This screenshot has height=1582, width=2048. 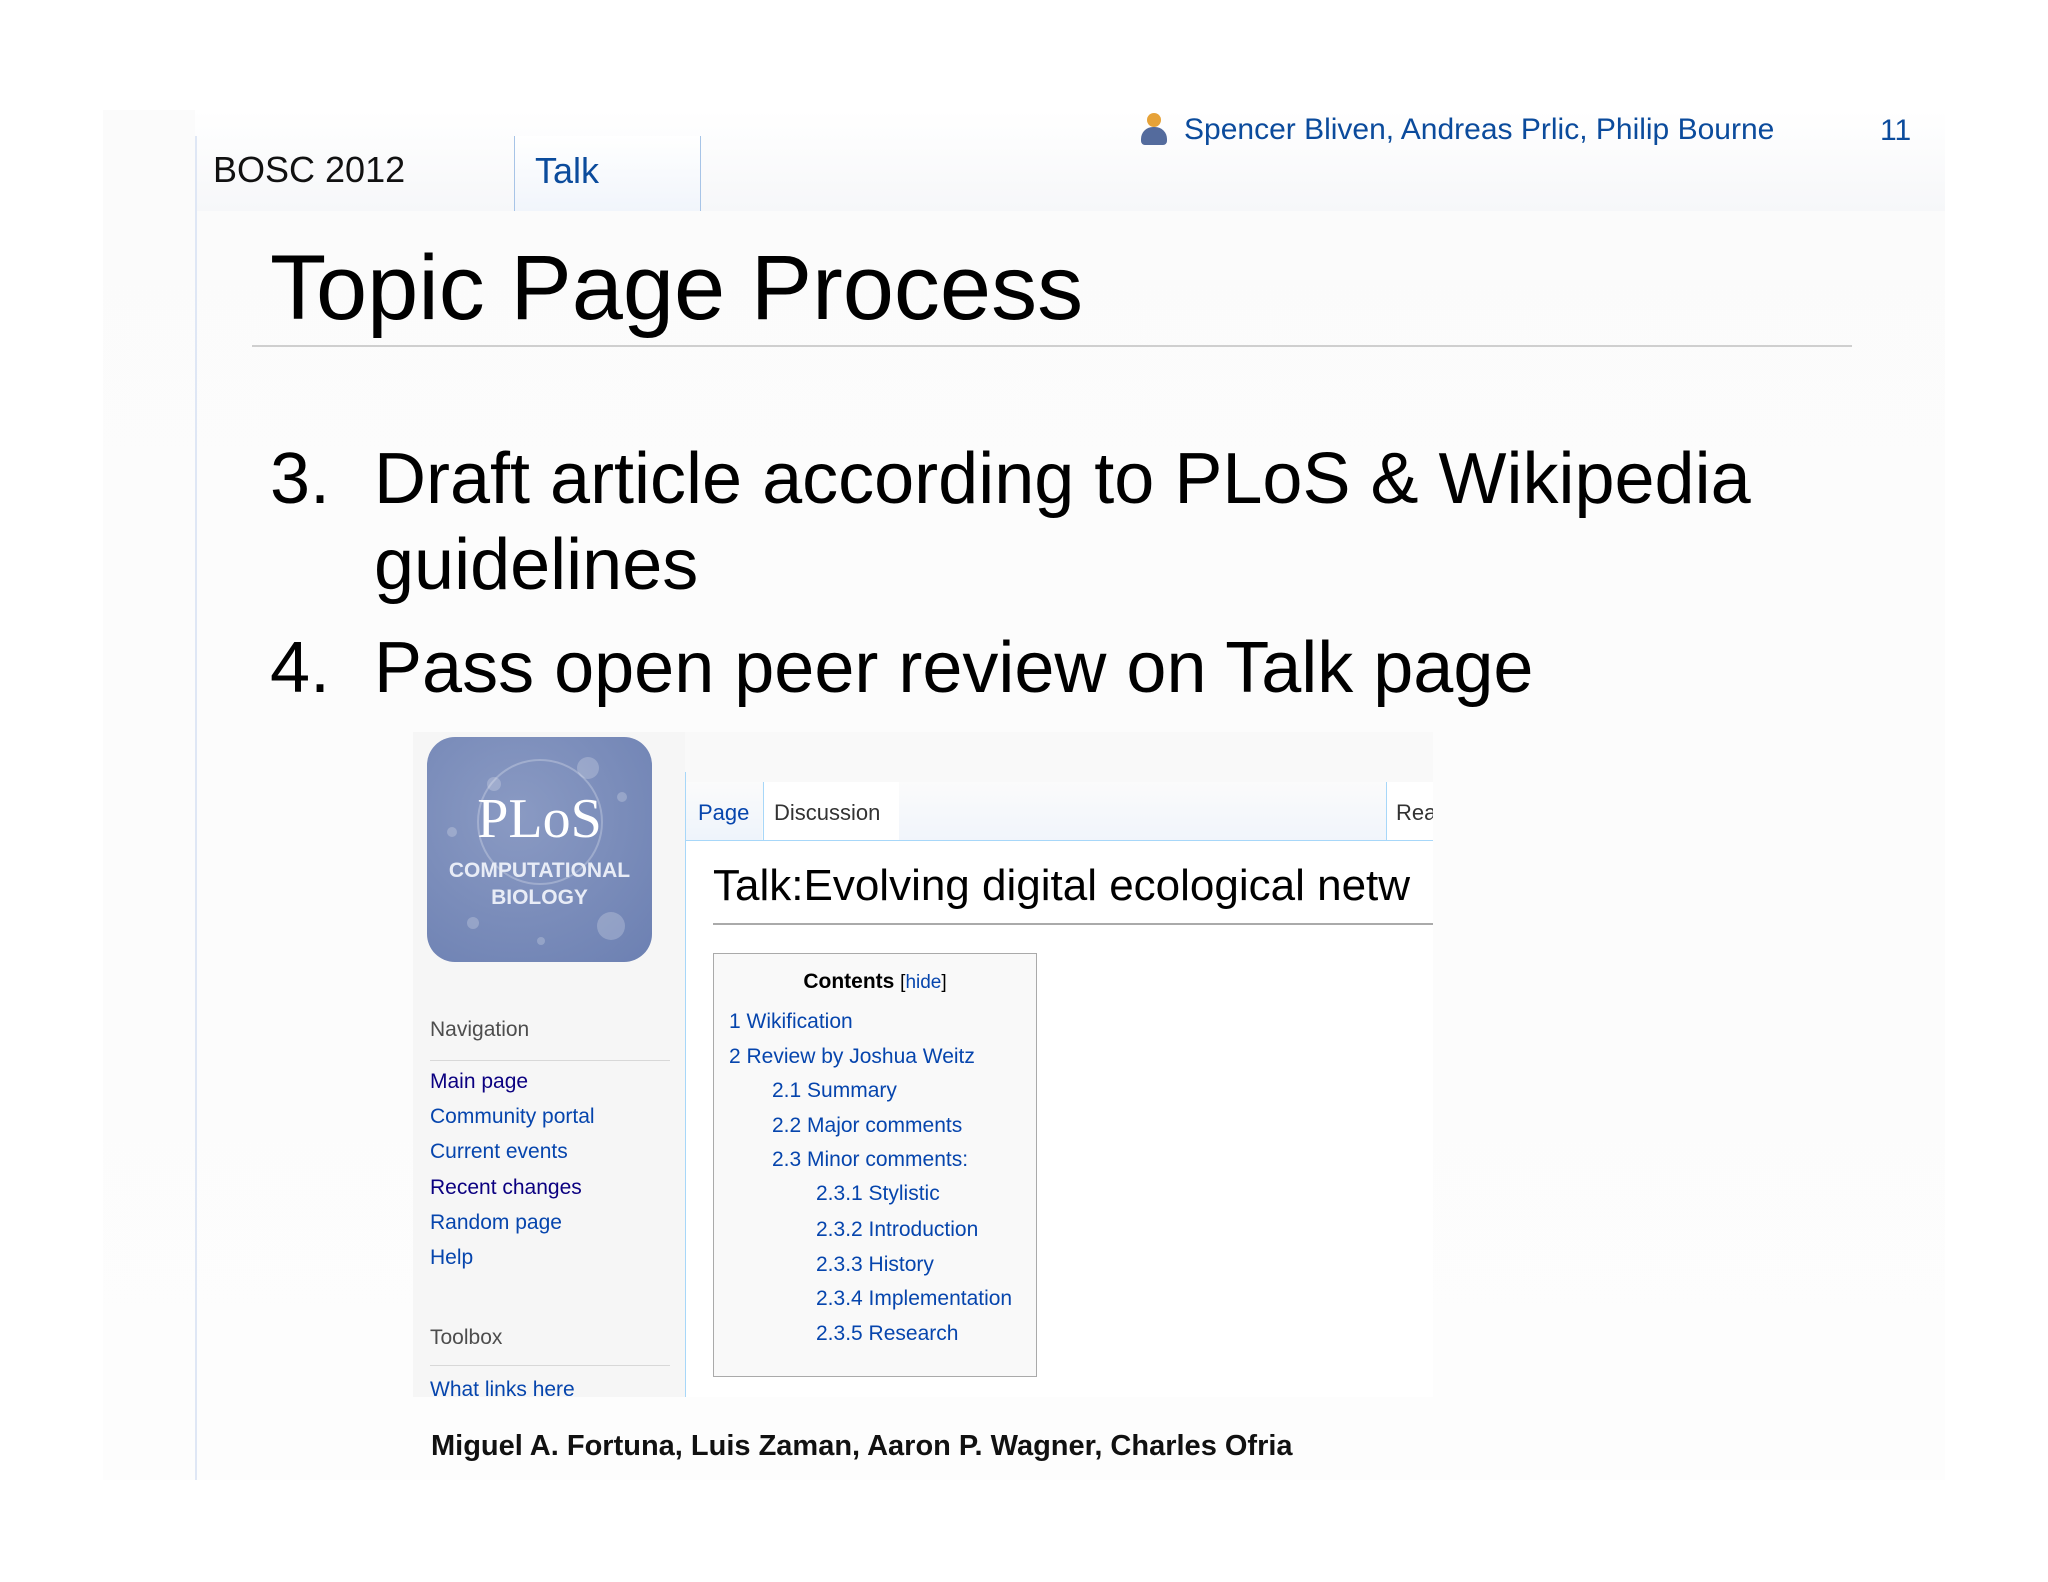 I want to click on navigation-divider, so click(x=550, y=1060).